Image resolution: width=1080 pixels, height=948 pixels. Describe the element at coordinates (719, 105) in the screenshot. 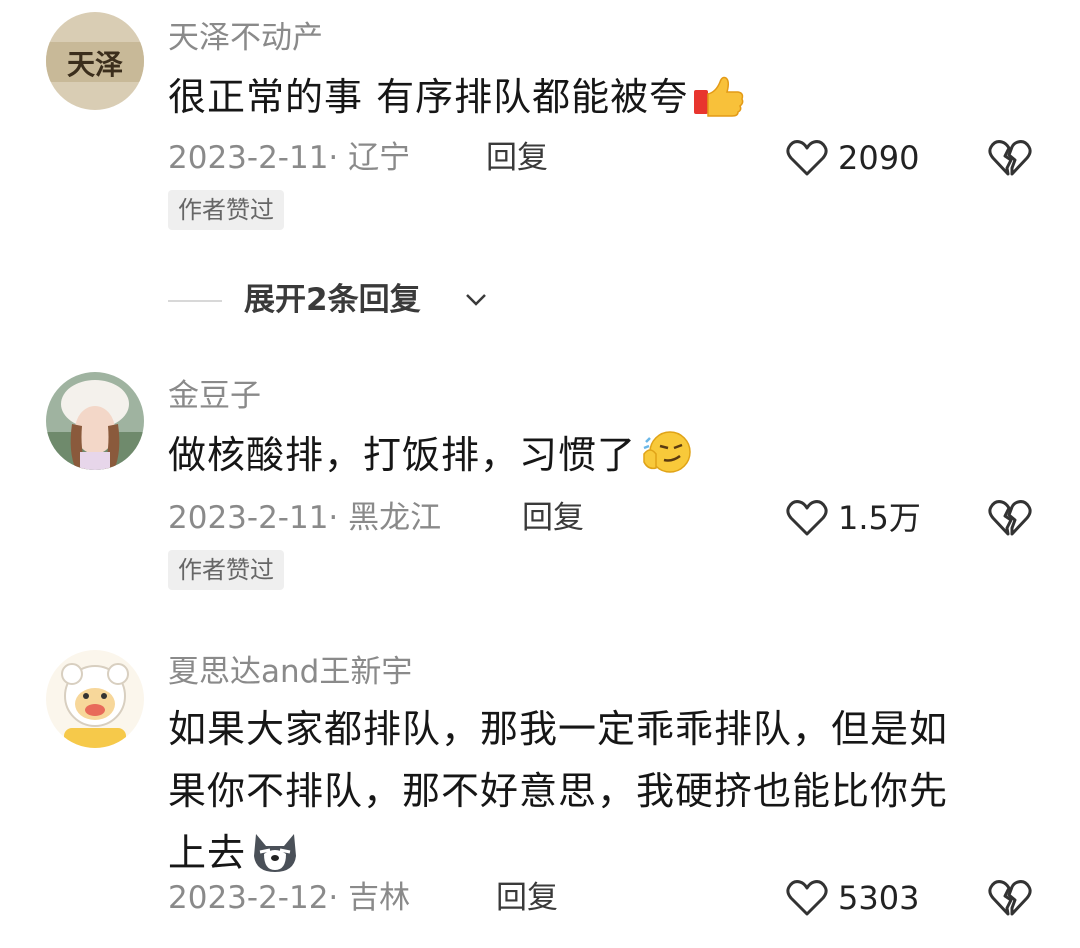

I see `thumbs-up-icon` at that location.